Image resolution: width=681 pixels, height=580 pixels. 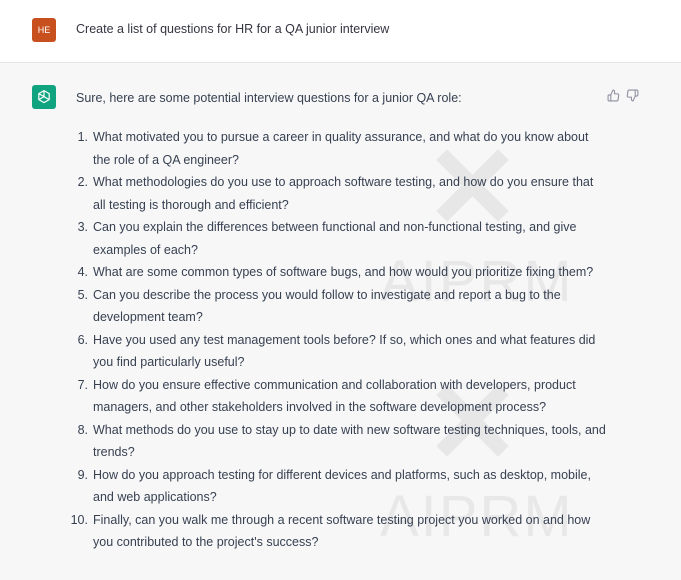 I want to click on question-number: 10., so click(x=79, y=519).